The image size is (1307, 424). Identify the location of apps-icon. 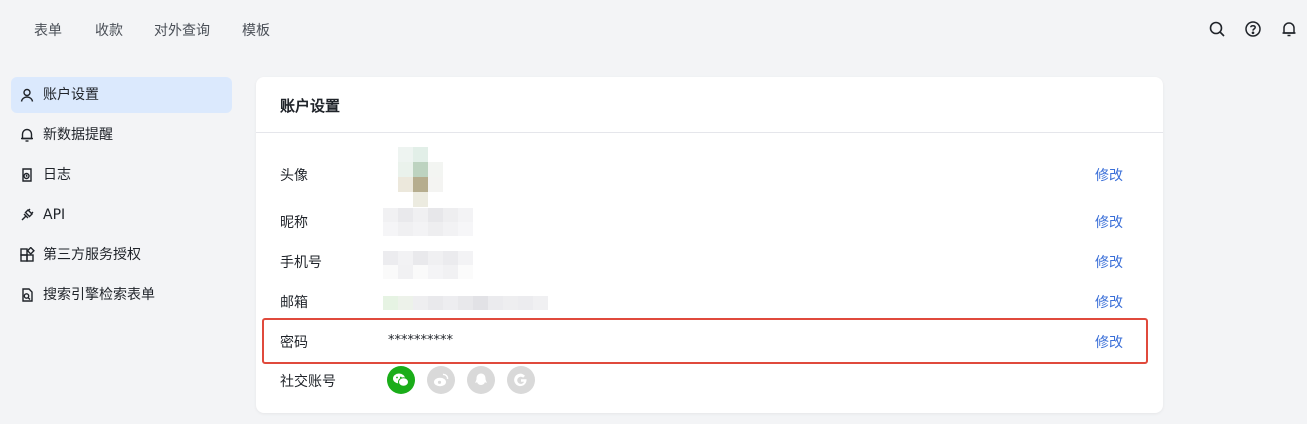
(27, 255).